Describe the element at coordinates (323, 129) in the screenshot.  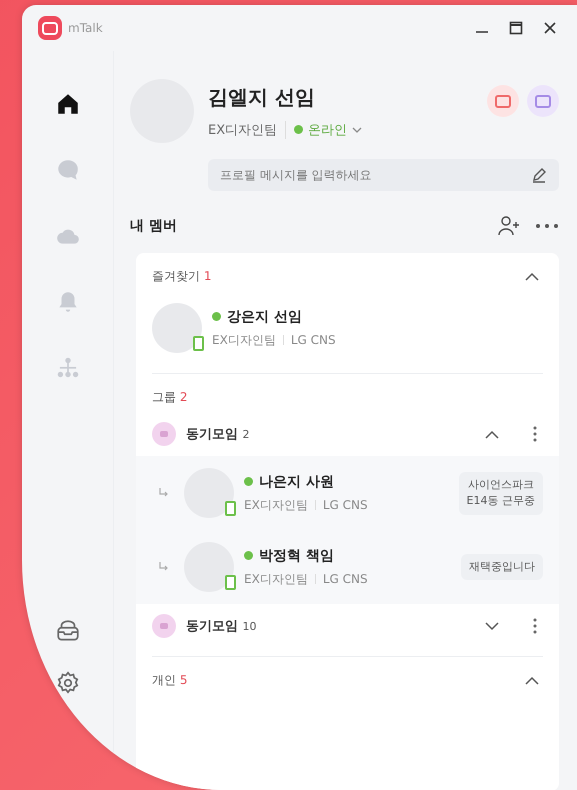
I see `status-dropdown: 온라인` at that location.